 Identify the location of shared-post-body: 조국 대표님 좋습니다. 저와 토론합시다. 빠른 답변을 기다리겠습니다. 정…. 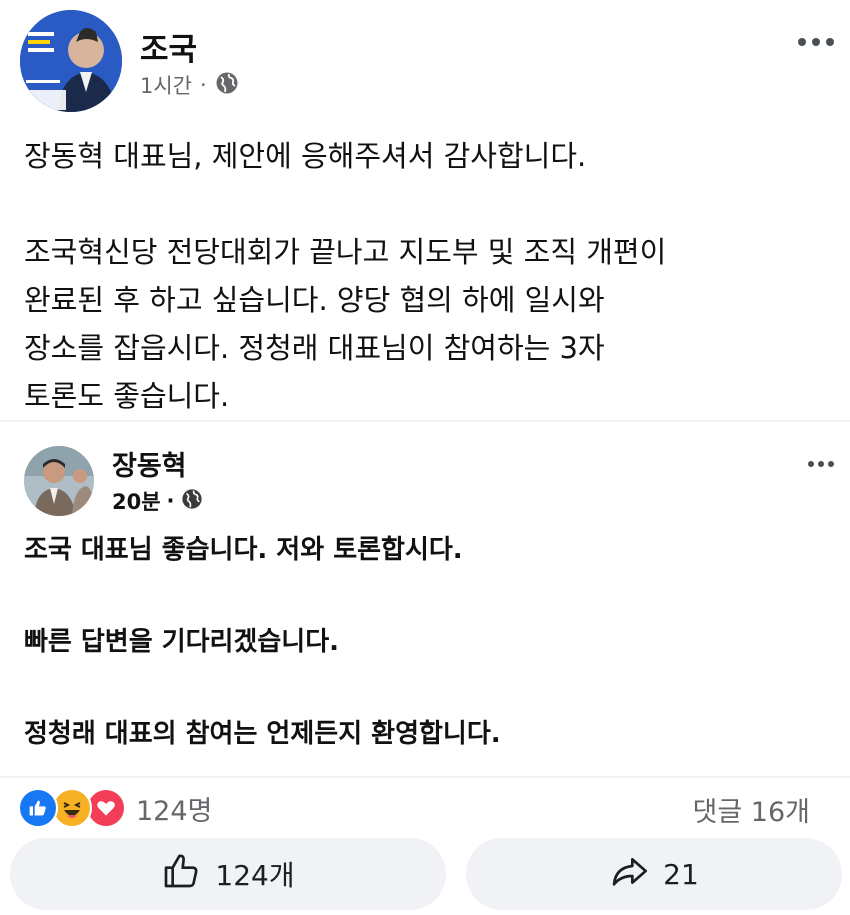
(262, 642).